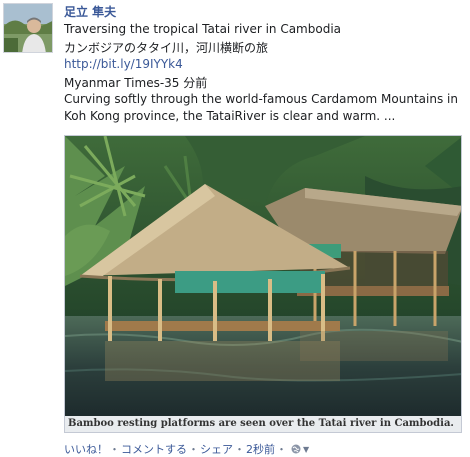  I want to click on post-action-bar: いいね！ ・ コメントする ・ シェア ・ 2秒前 ・ ▼, so click(186, 449).